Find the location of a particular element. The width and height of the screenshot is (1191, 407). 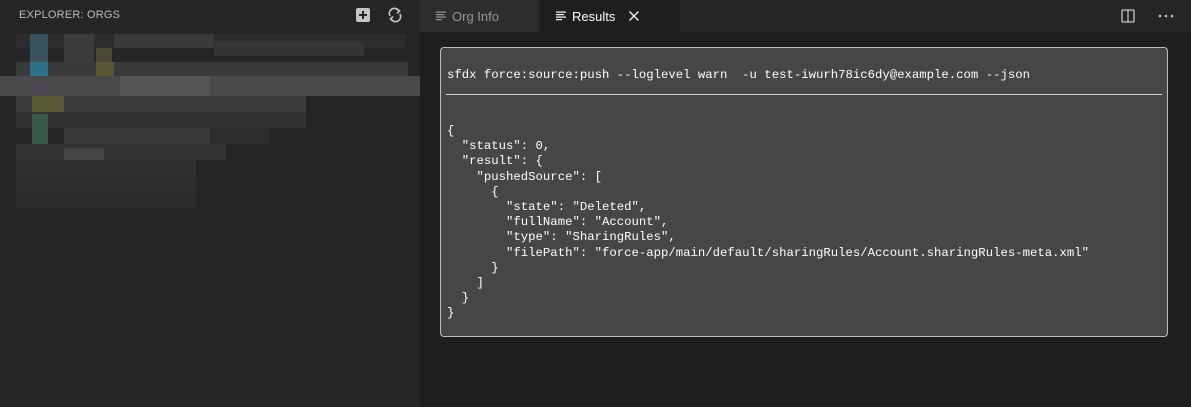

refresh-icon is located at coordinates (395, 15).